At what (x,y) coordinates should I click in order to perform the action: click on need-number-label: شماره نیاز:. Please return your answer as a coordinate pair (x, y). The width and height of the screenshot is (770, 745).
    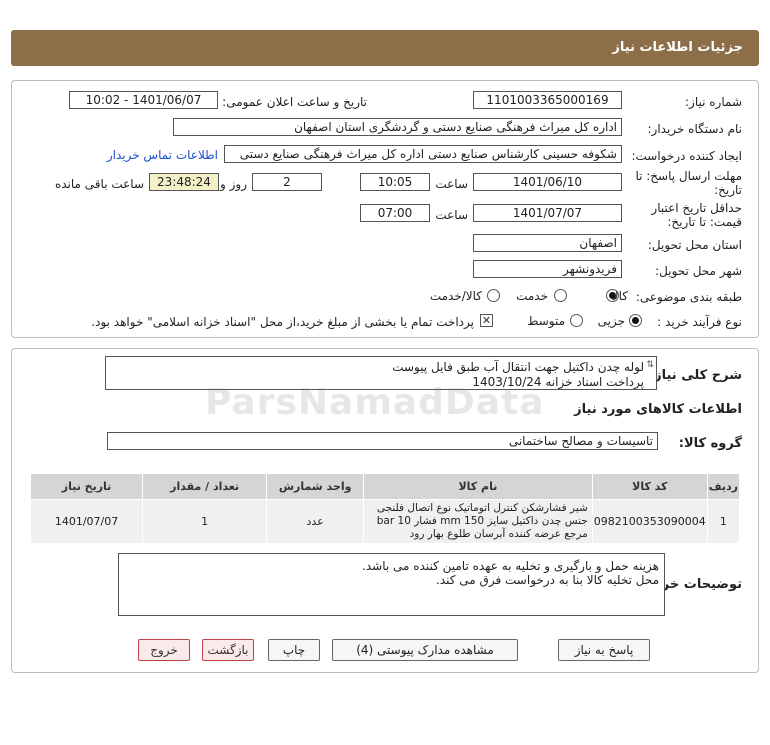
    Looking at the image, I should click on (713, 102).